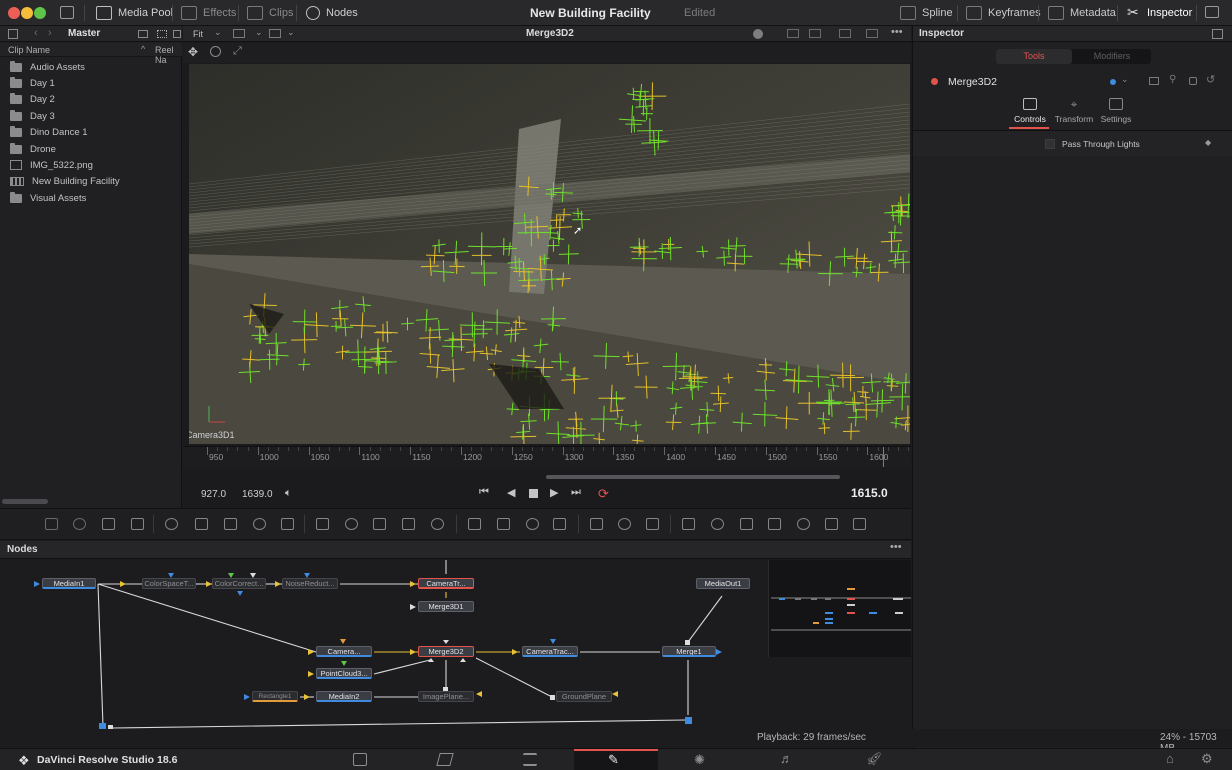 This screenshot has height=770, width=1232. Describe the element at coordinates (51, 524) in the screenshot. I see `background-tool-icon` at that location.